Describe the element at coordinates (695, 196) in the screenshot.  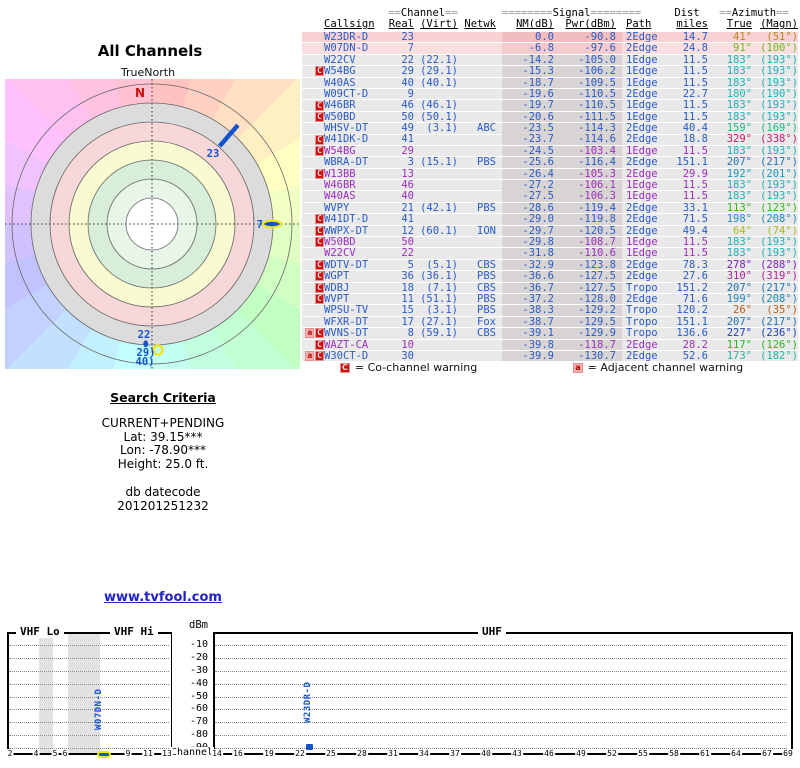
I see `cell-miles: 11.5` at that location.